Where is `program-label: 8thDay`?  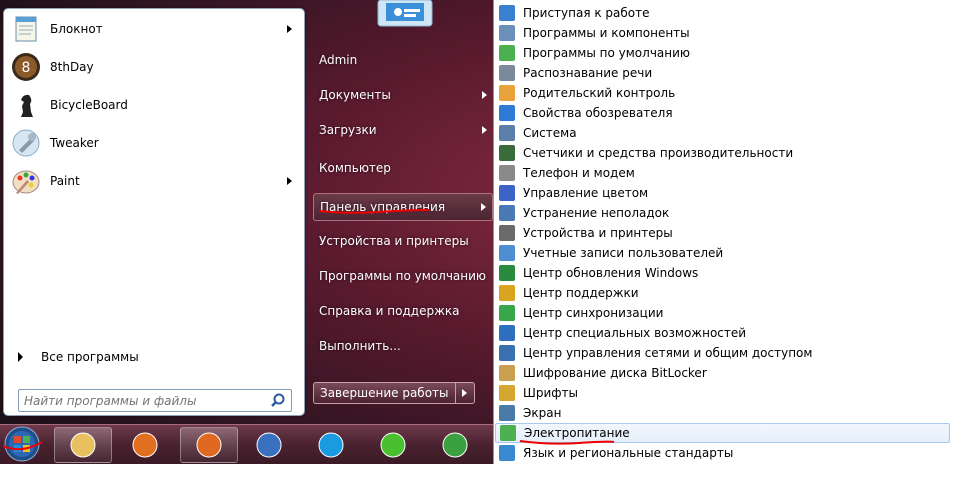
program-label: 8thDay is located at coordinates (72, 67).